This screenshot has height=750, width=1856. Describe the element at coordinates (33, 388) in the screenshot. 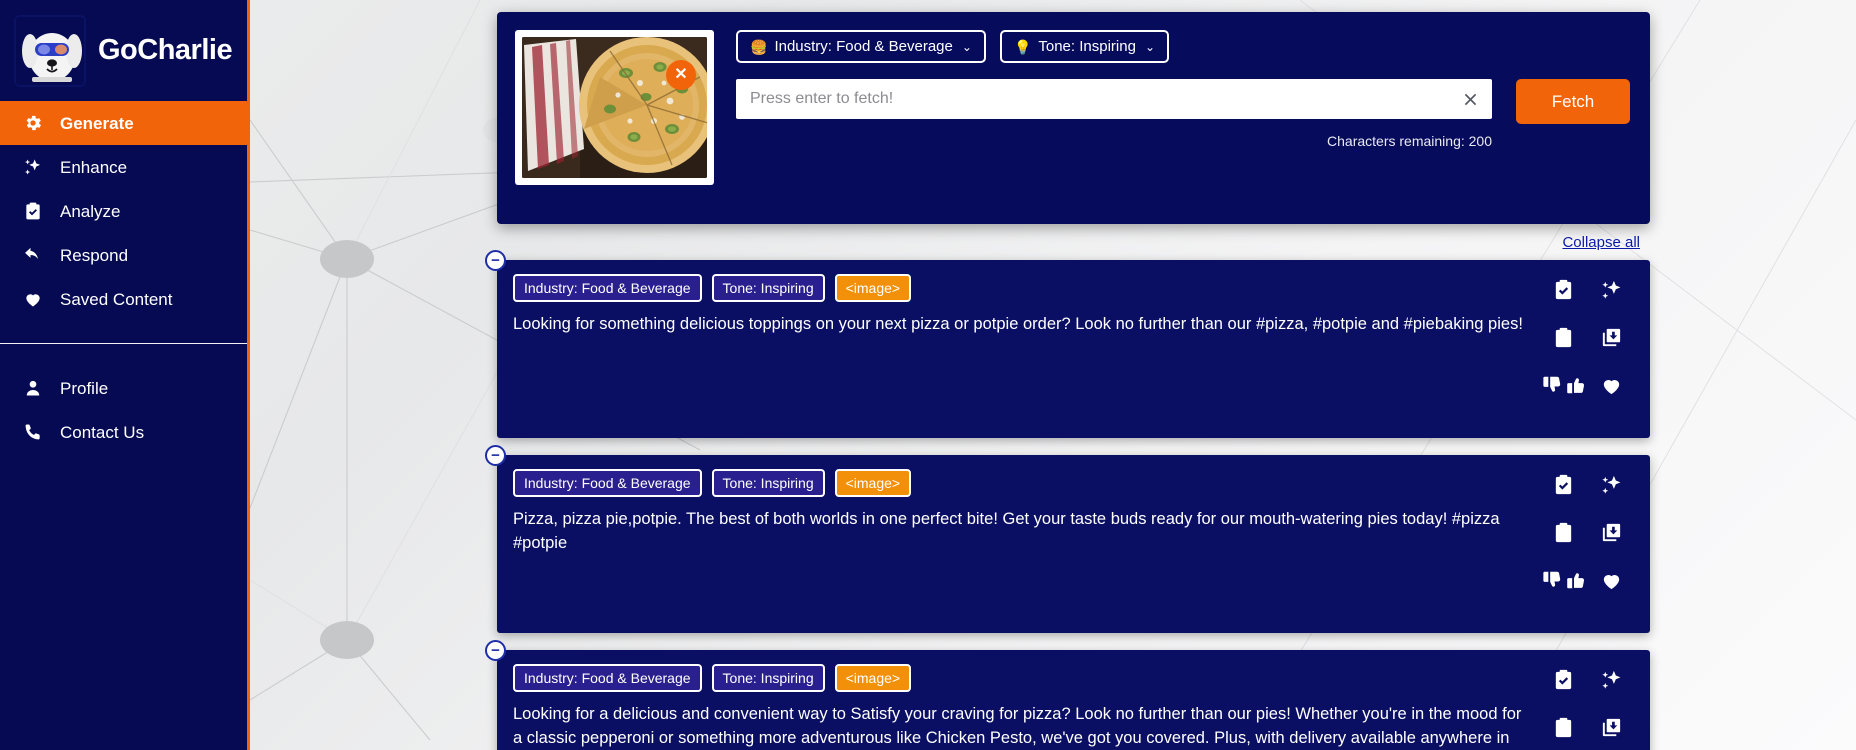

I see `person-icon` at that location.